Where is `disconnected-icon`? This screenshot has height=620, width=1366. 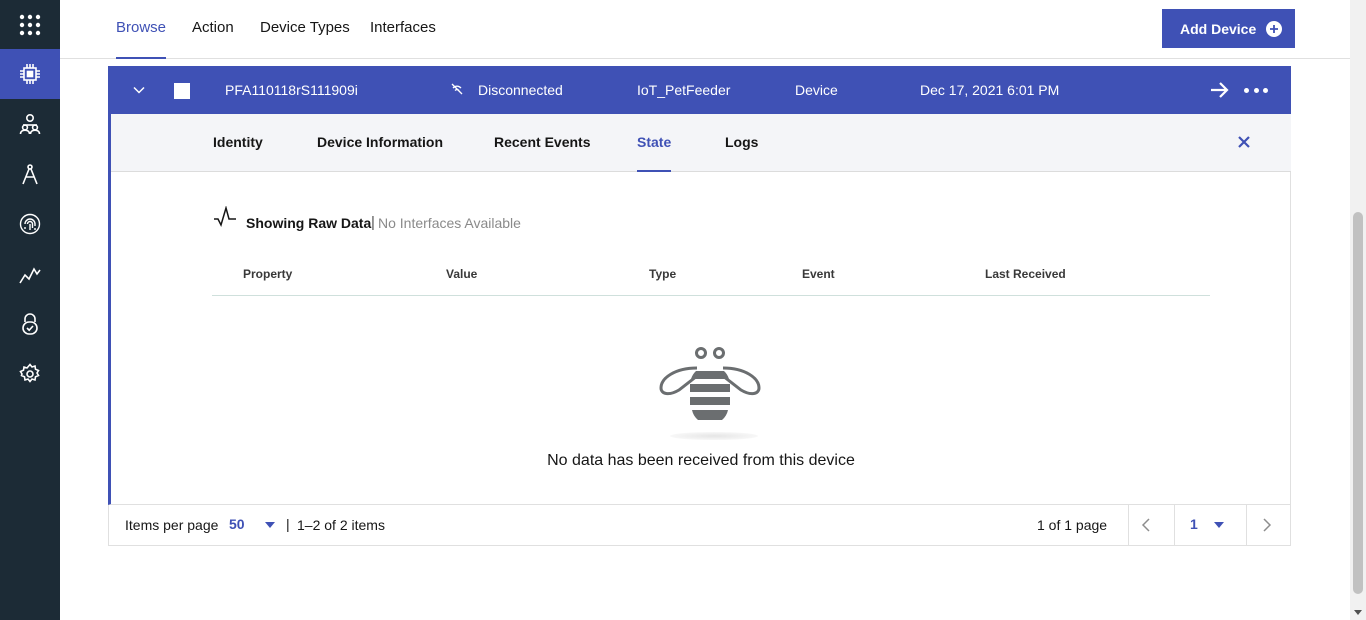 disconnected-icon is located at coordinates (457, 89).